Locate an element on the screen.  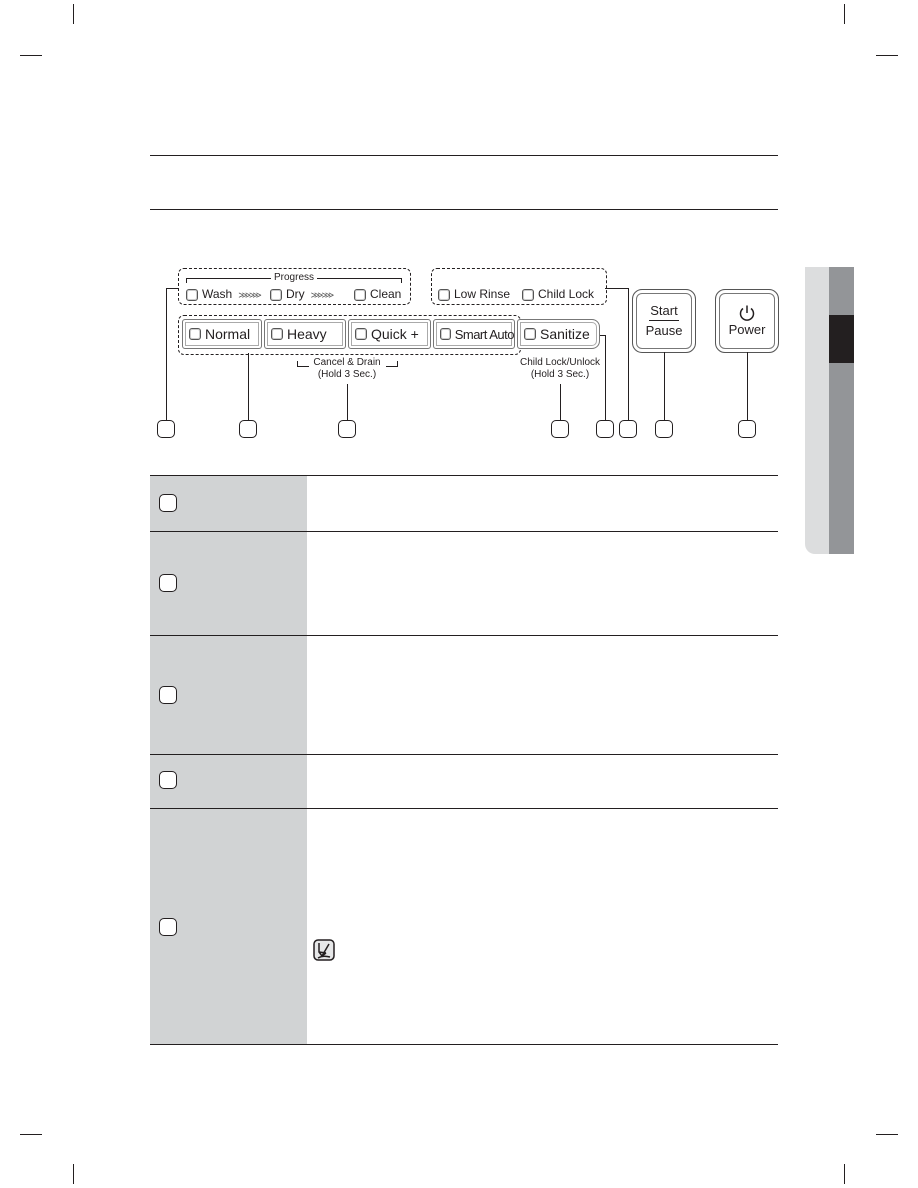
button-label: Sanitize is located at coordinates (565, 334).